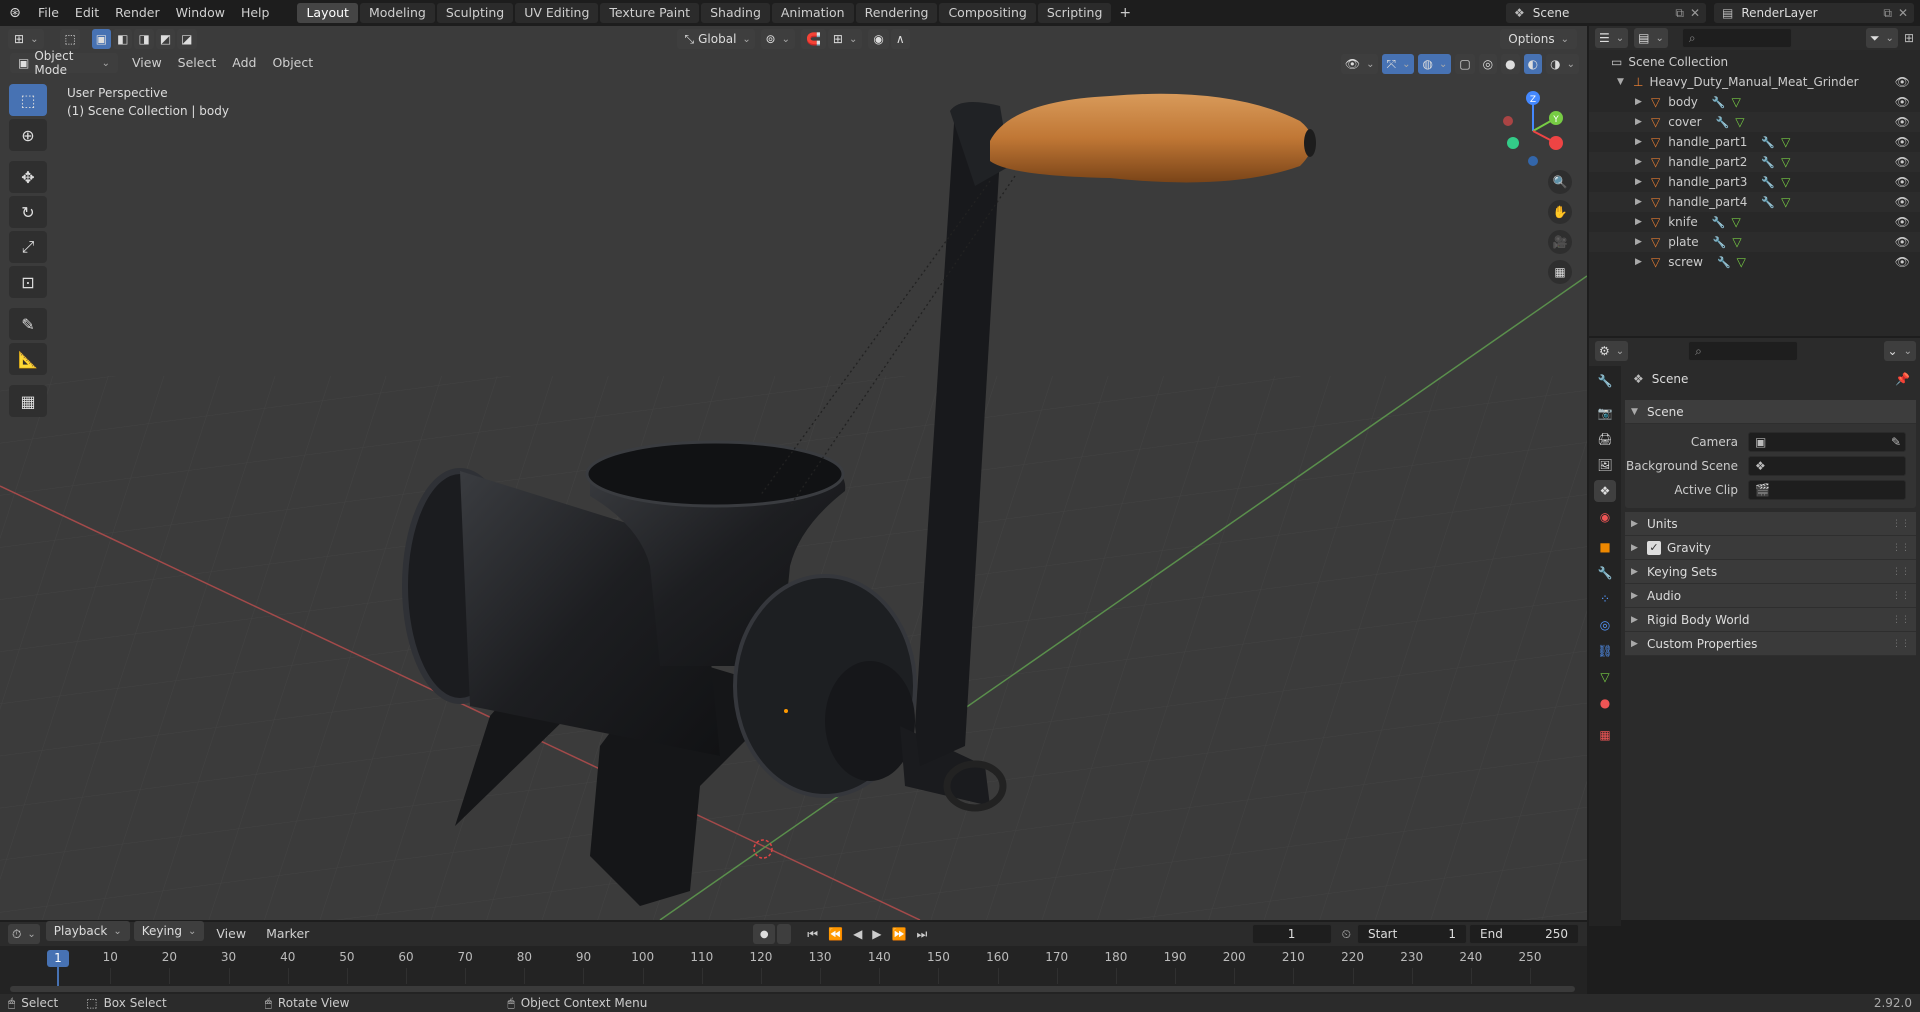 This screenshot has width=1920, height=1012. Describe the element at coordinates (58, 958) in the screenshot. I see `playhead: 1` at that location.